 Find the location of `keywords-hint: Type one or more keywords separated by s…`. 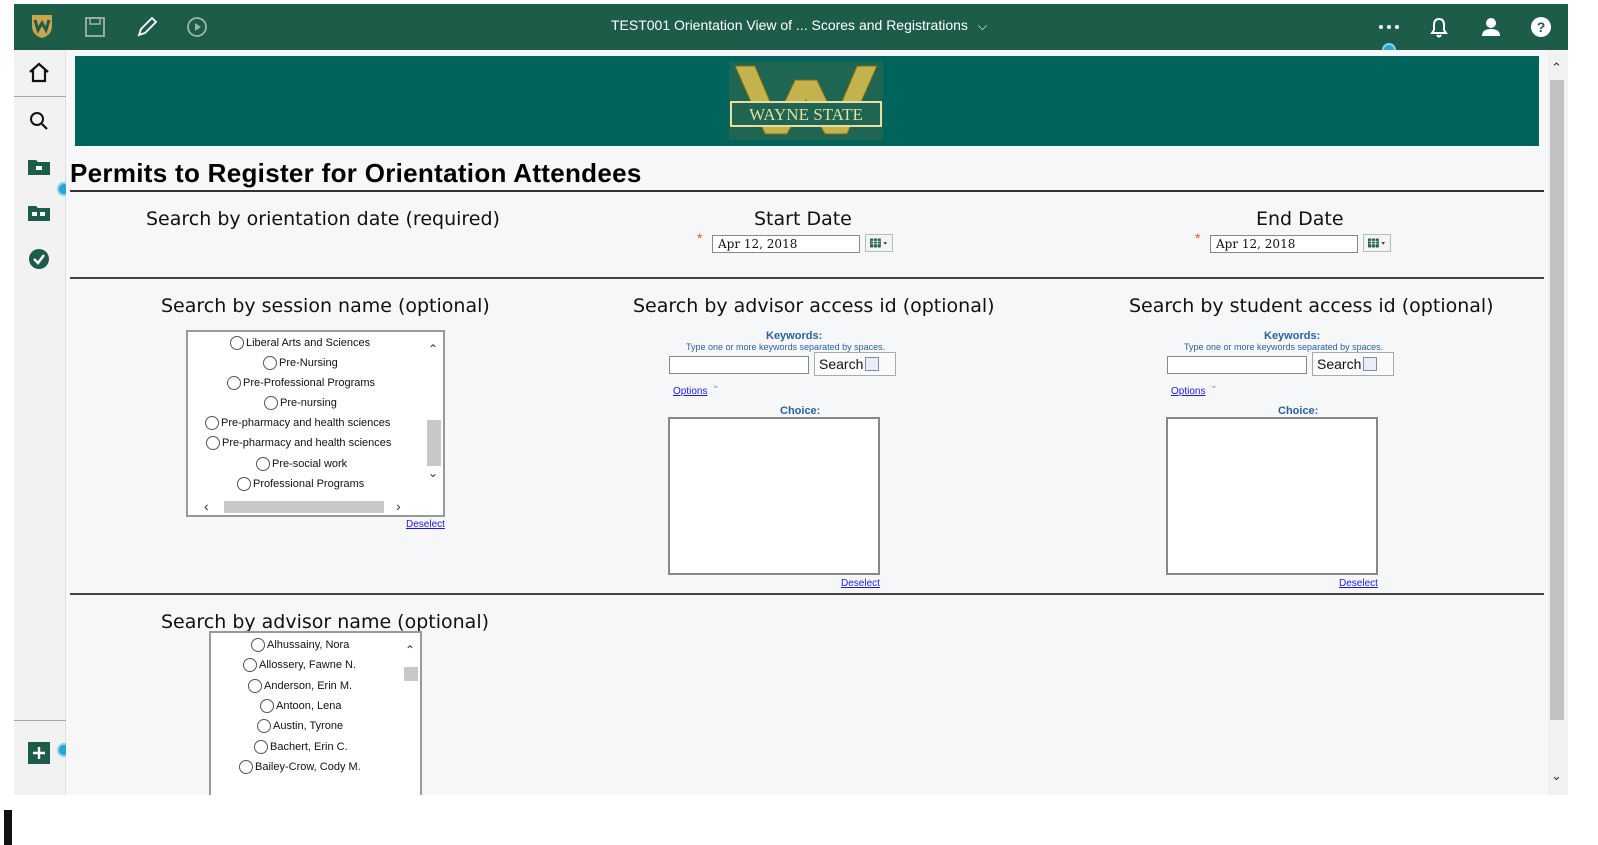

keywords-hint: Type one or more keywords separated by s… is located at coordinates (1284, 347).